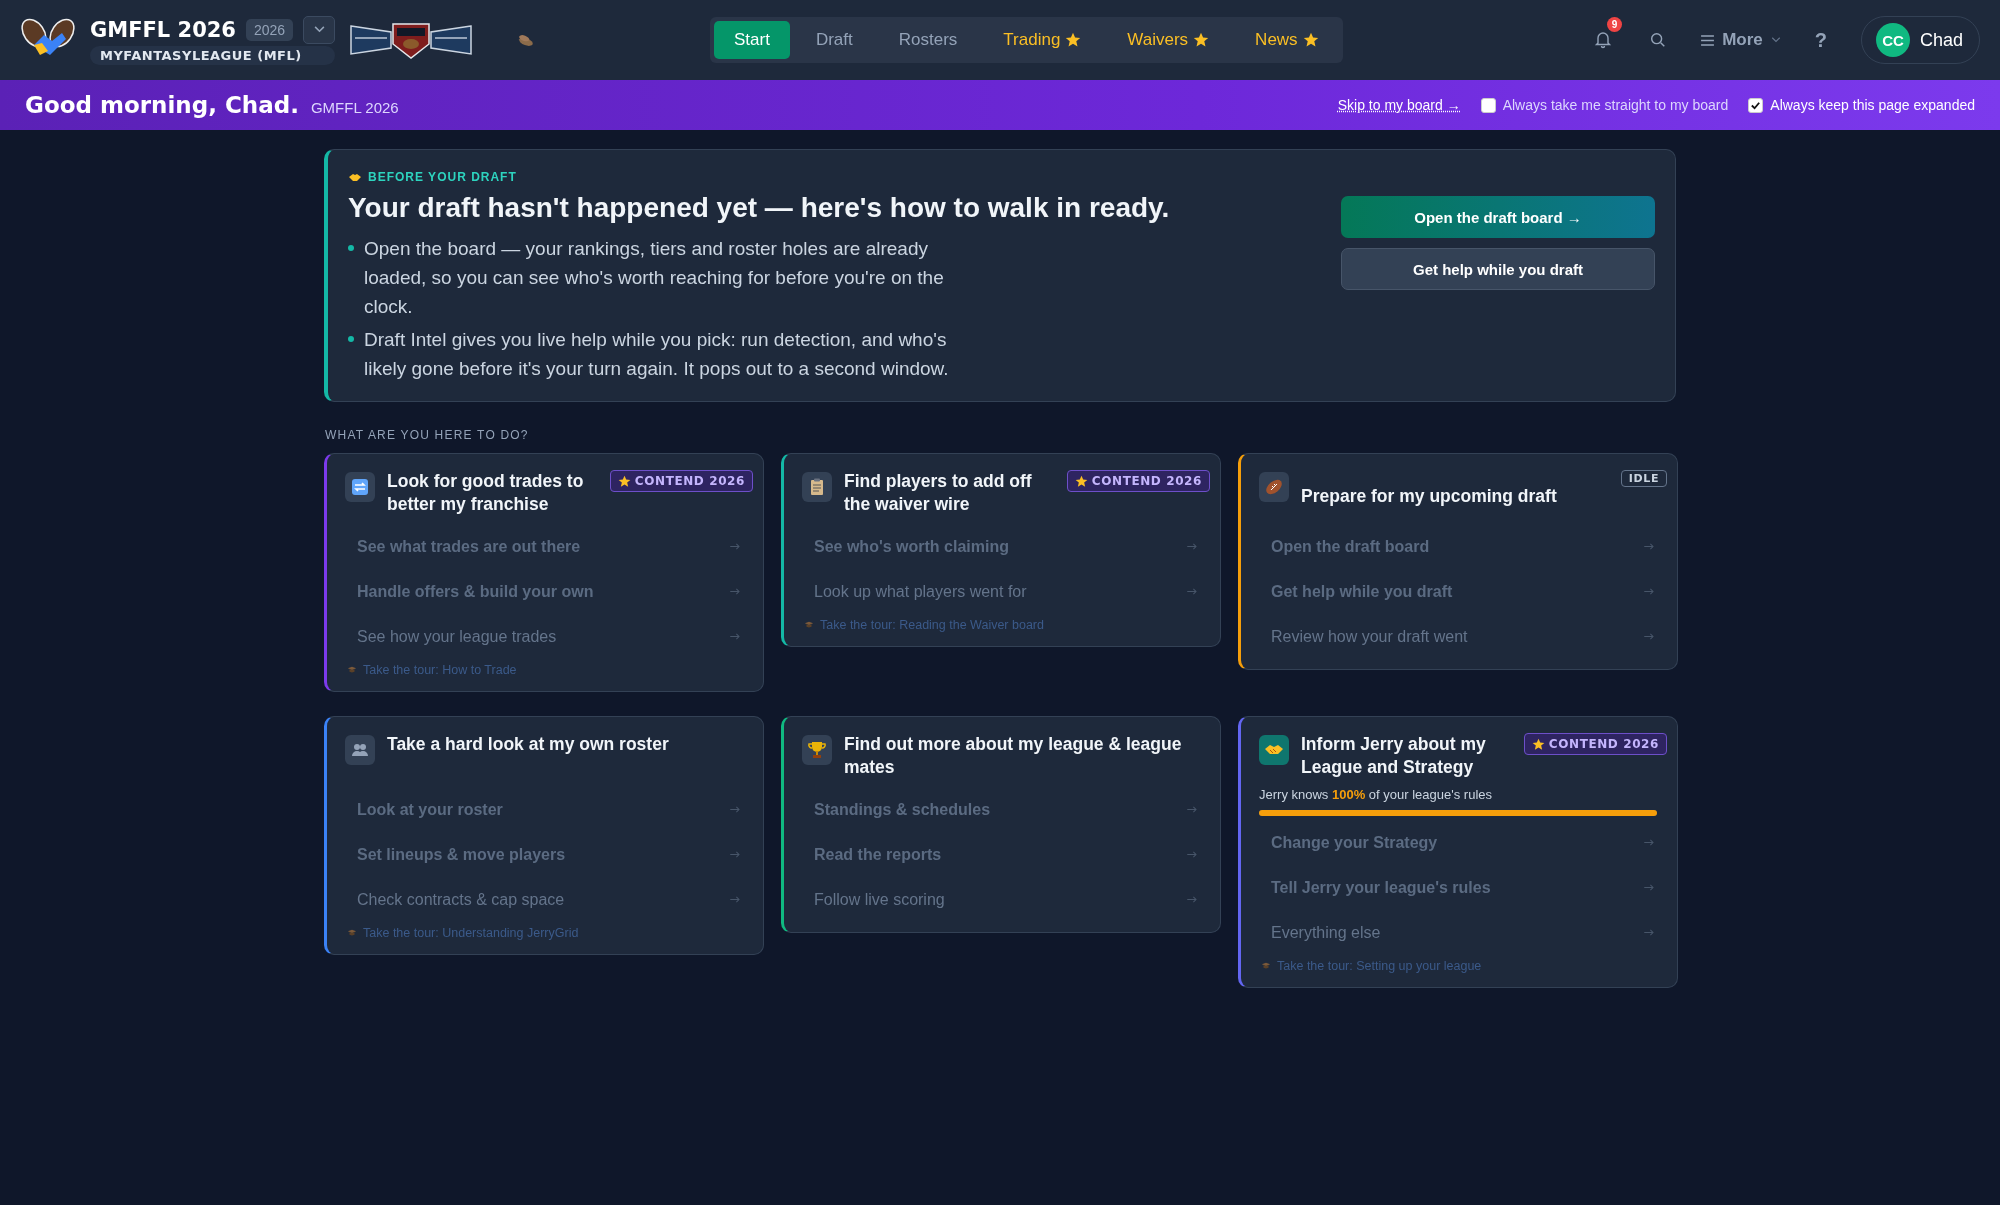 This screenshot has width=2000, height=1205. What do you see at coordinates (1006, 809) in the screenshot?
I see `action-item: Standings & schedules` at bounding box center [1006, 809].